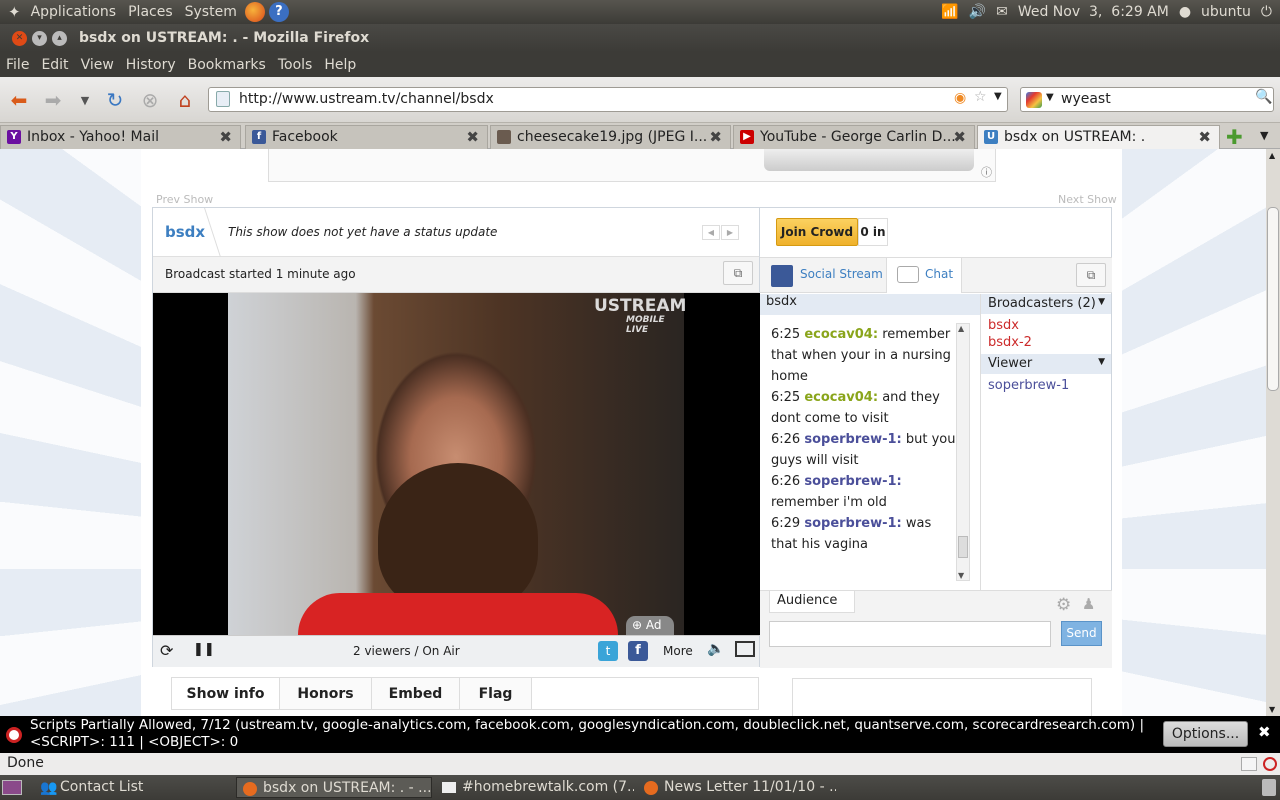 This screenshot has width=1280, height=800. What do you see at coordinates (960, 98) in the screenshot?
I see `rss-icon: ◉` at bounding box center [960, 98].